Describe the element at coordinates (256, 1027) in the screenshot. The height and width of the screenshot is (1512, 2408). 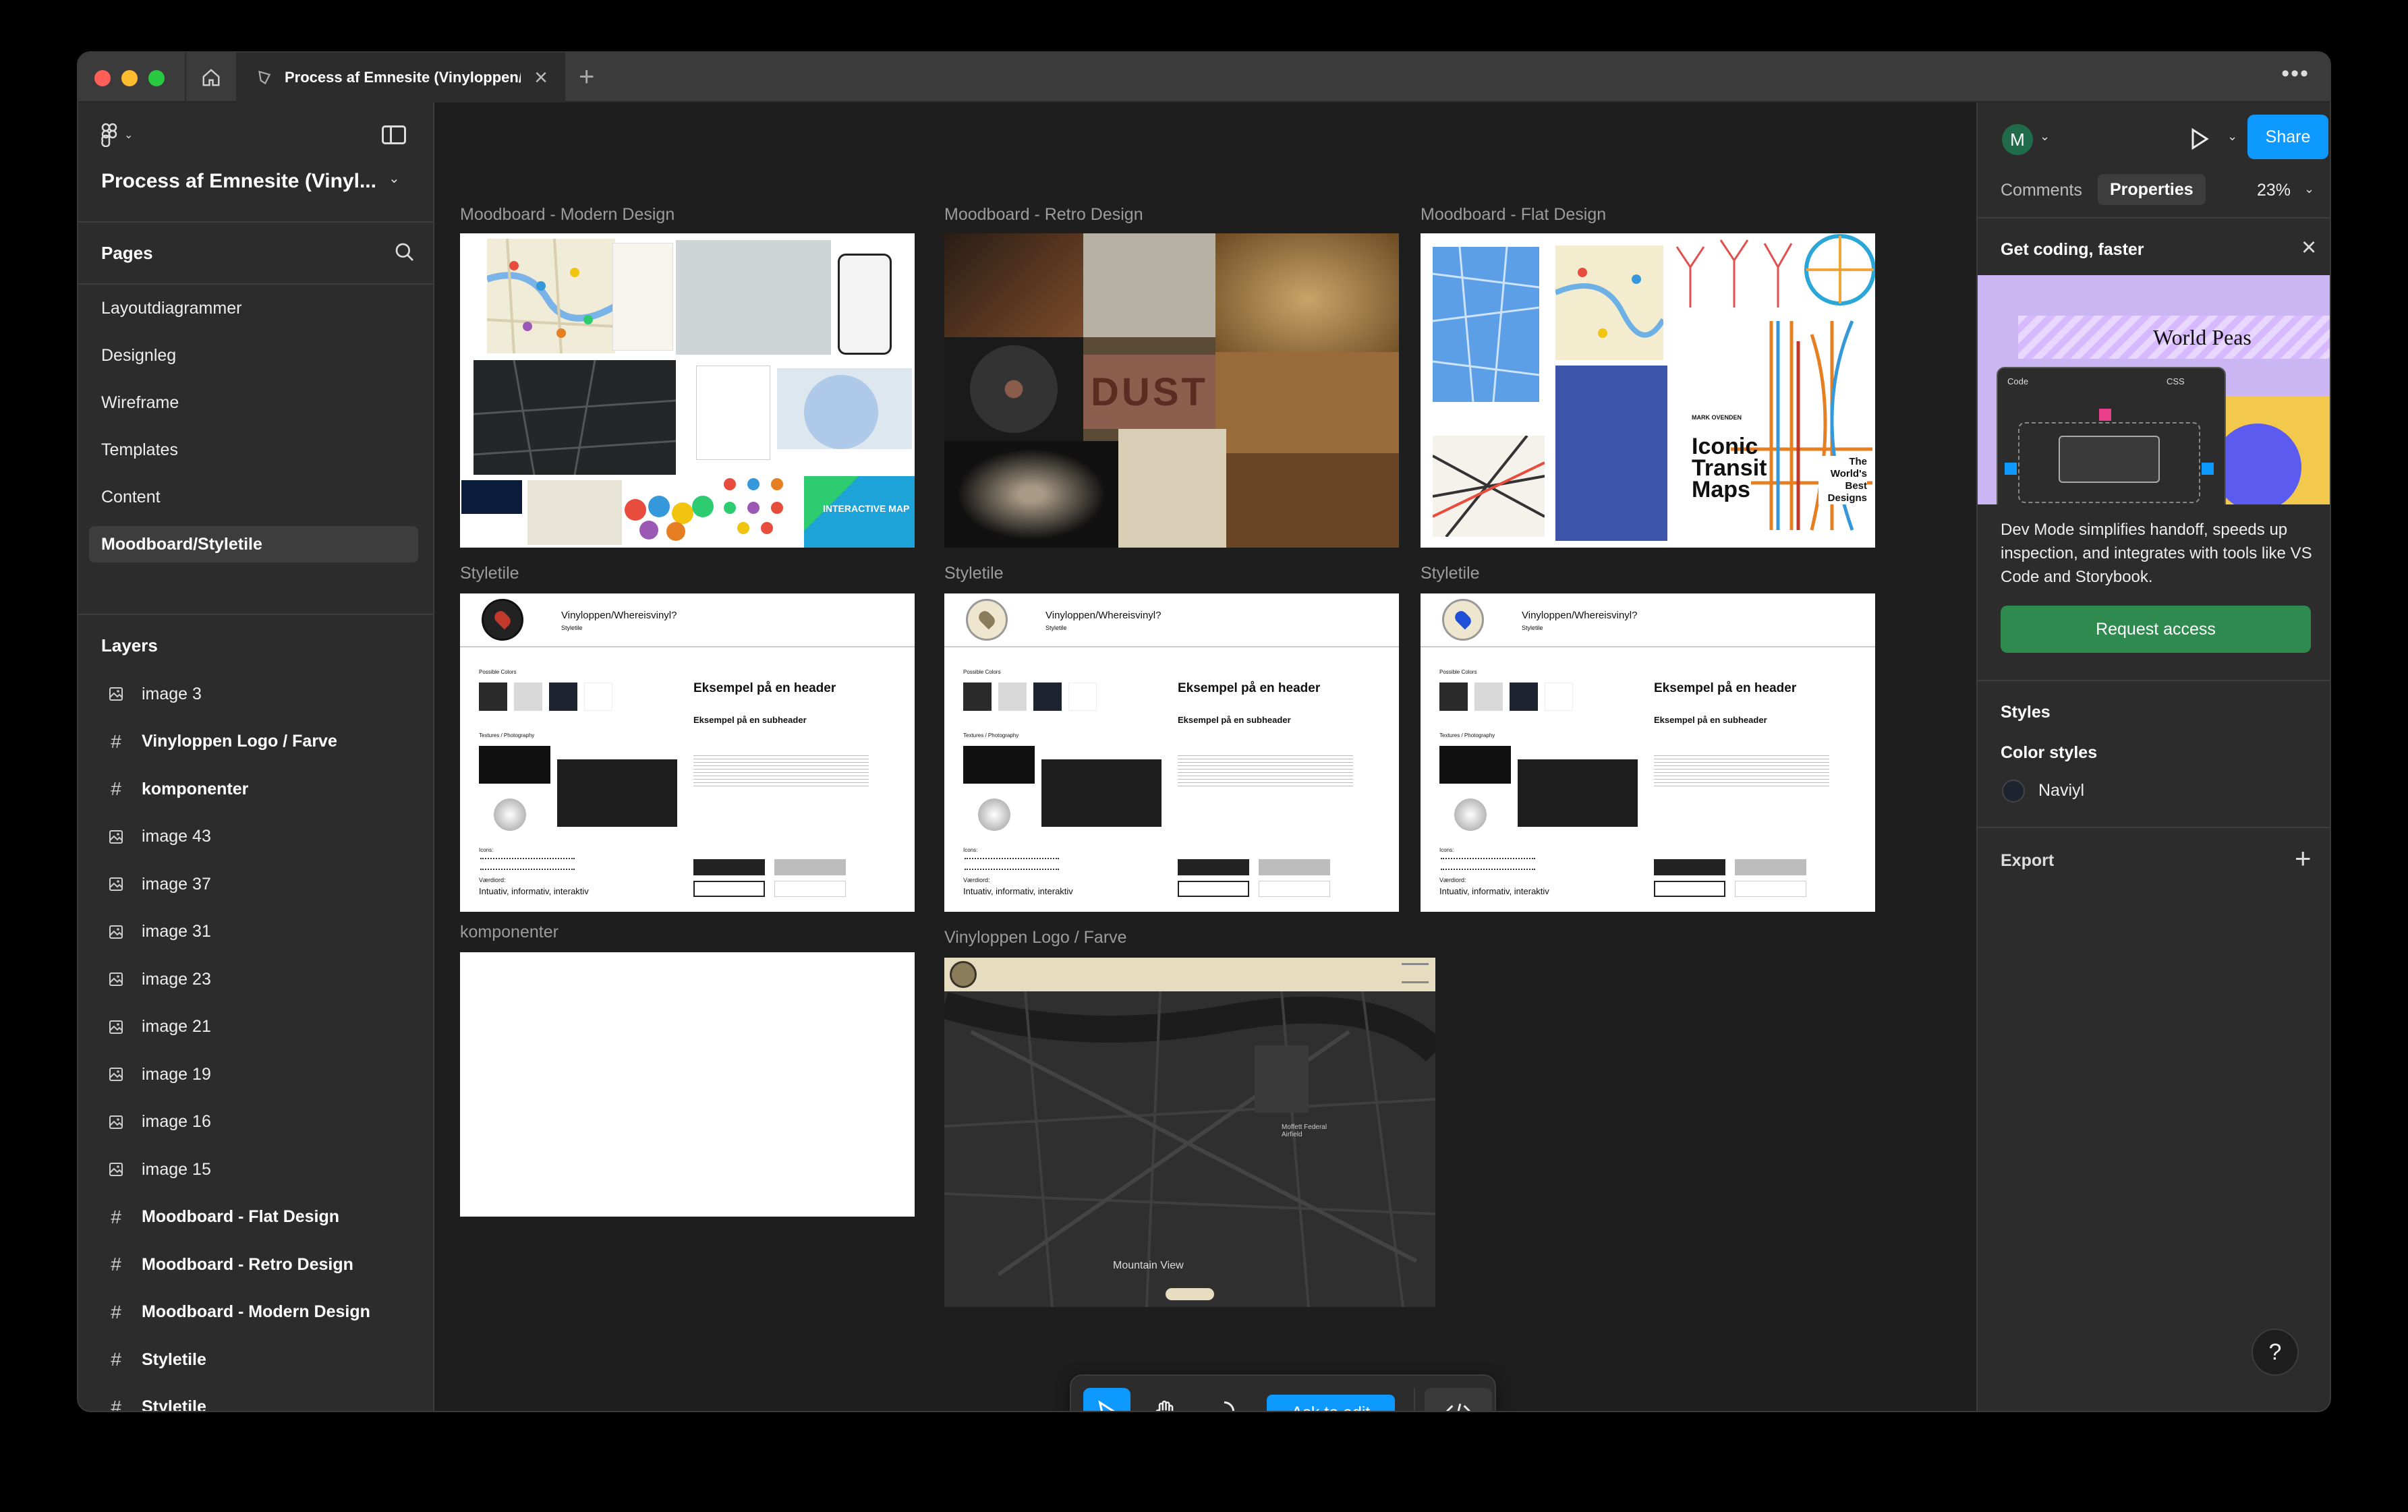
I see `layer-item: image 21` at that location.